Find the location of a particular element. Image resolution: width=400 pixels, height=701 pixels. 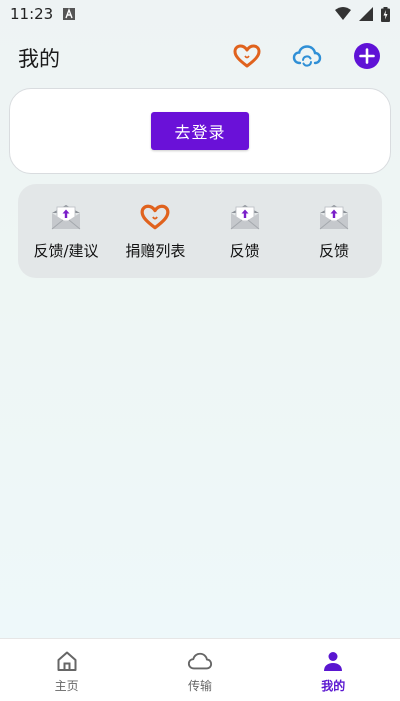

grid-item-feedback-2: 反馈 is located at coordinates (334, 231).